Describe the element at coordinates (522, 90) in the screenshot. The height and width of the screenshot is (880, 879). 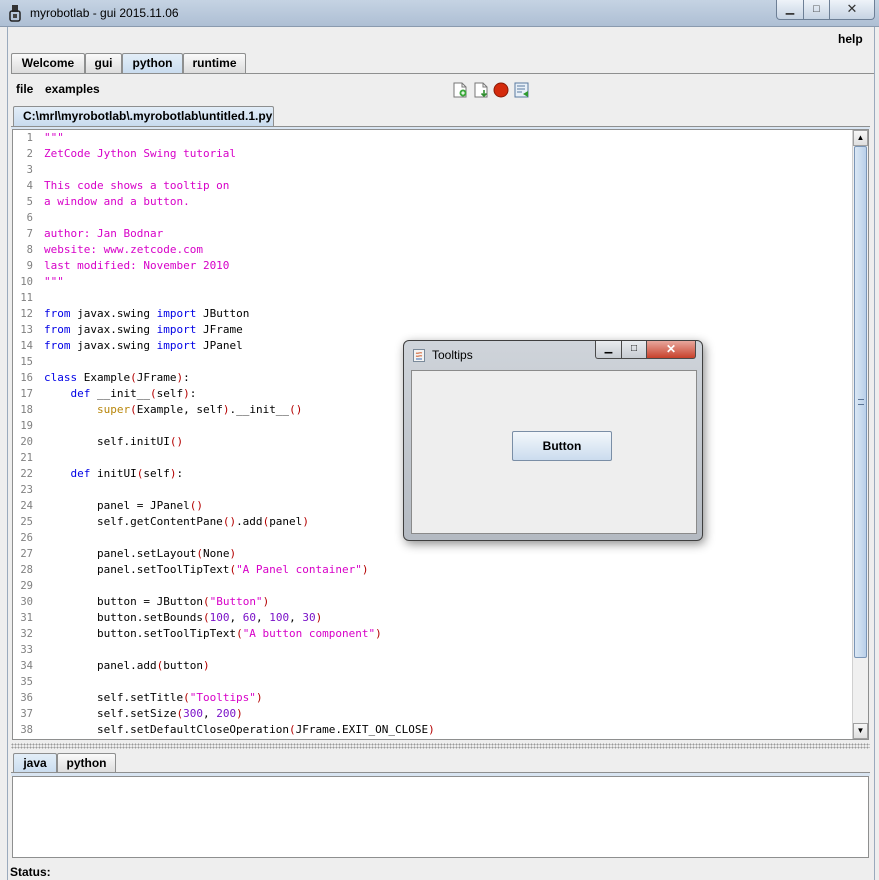
I see `run-icon` at that location.